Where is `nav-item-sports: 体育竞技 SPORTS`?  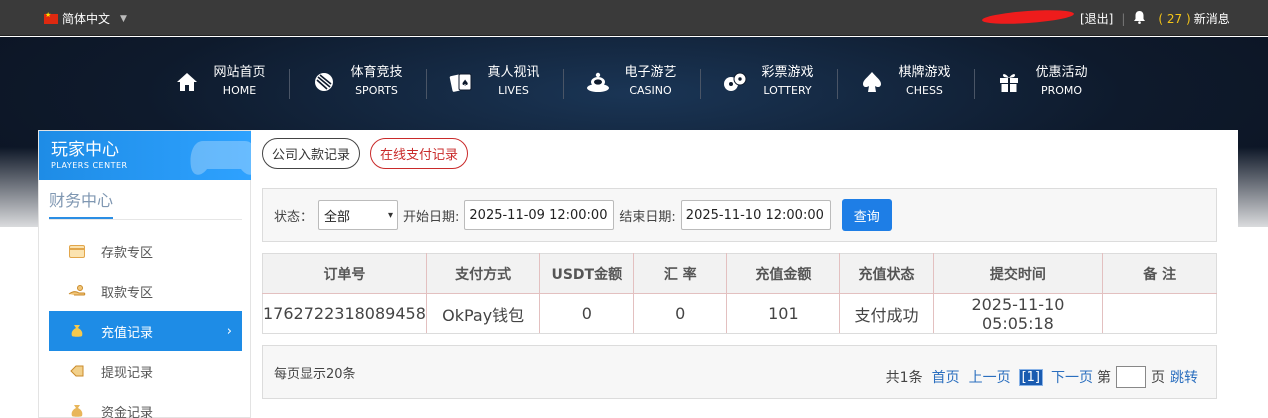
nav-item-sports: 体育竞技 SPORTS is located at coordinates (357, 82).